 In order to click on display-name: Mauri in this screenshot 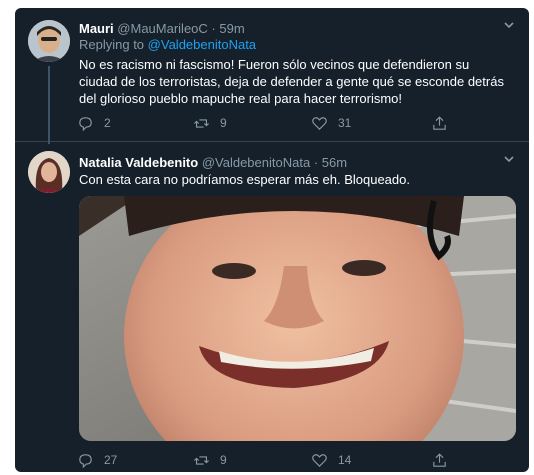, I will do `click(96, 28)`.